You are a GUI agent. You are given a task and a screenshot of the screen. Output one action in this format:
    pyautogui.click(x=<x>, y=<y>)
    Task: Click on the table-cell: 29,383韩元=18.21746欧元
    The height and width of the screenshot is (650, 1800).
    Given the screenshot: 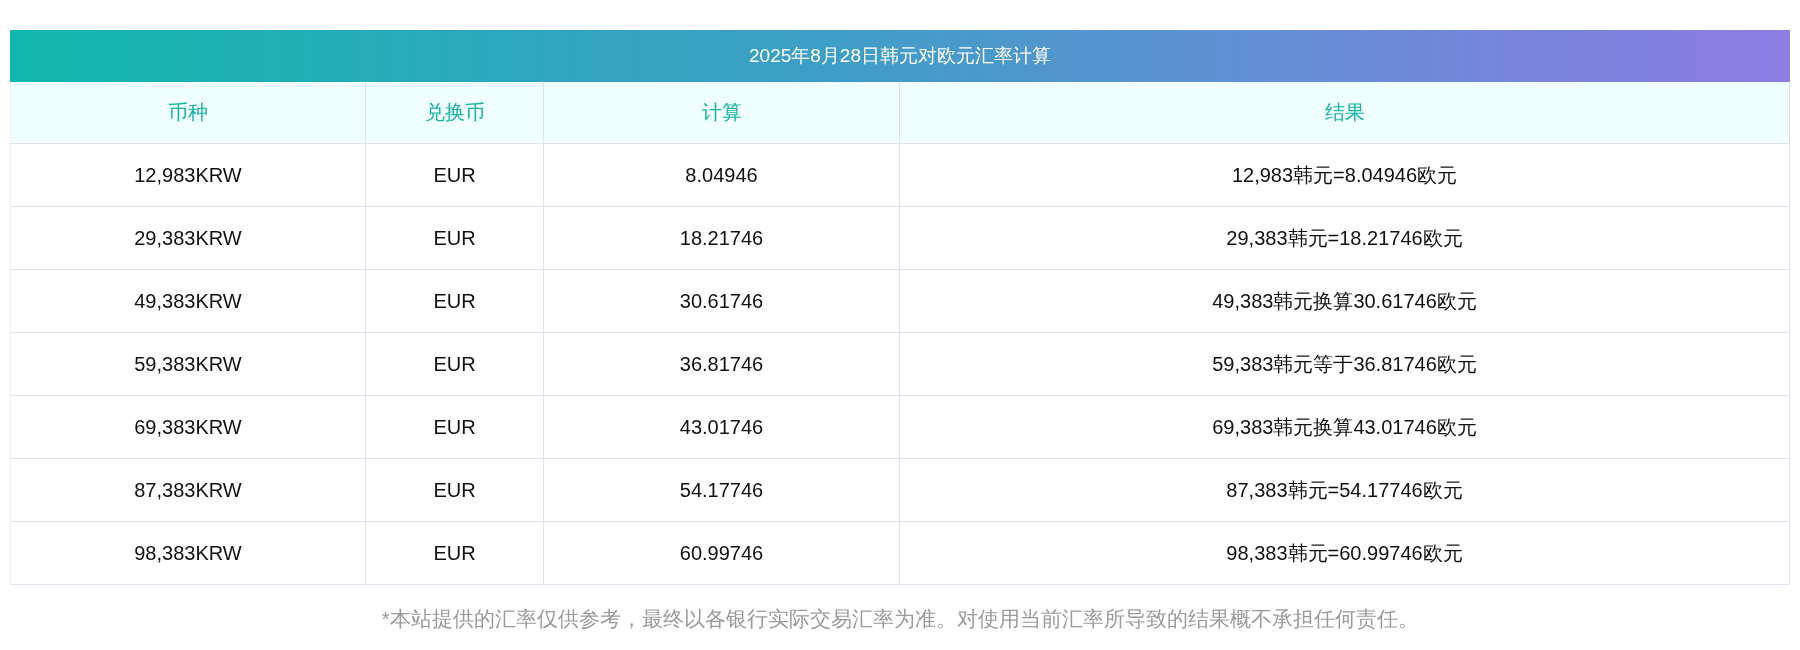 What is the action you would take?
    pyautogui.click(x=1344, y=238)
    